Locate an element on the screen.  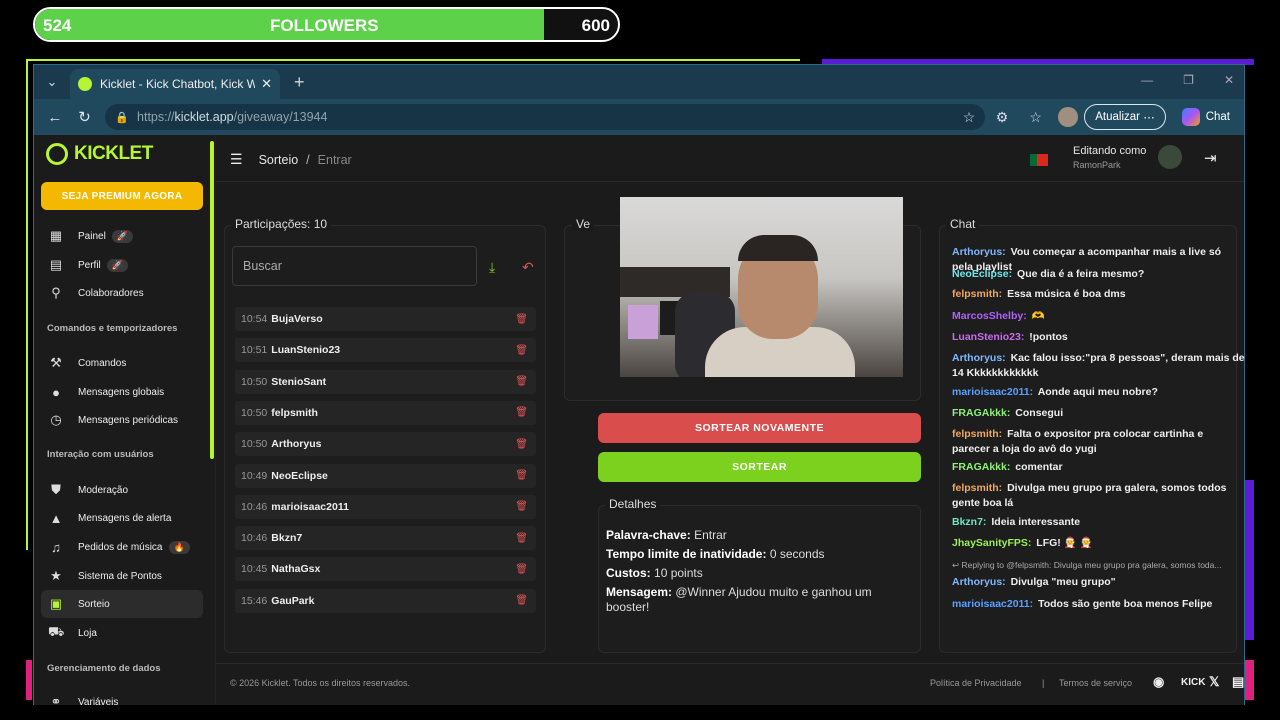
sidebar-item-comandos: ⚒ Comandos is located at coordinates (126, 363).